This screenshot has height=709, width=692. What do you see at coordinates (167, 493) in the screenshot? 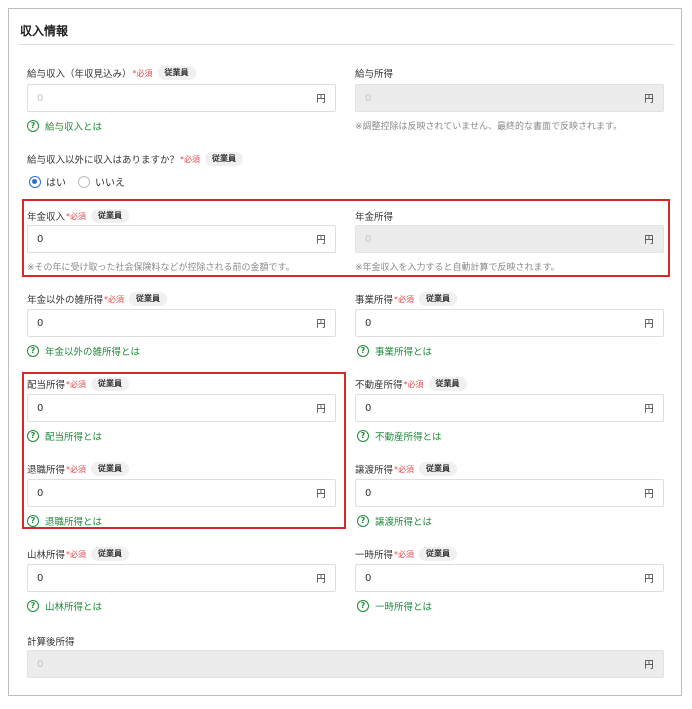
I see `retirement-income-value: 0` at bounding box center [167, 493].